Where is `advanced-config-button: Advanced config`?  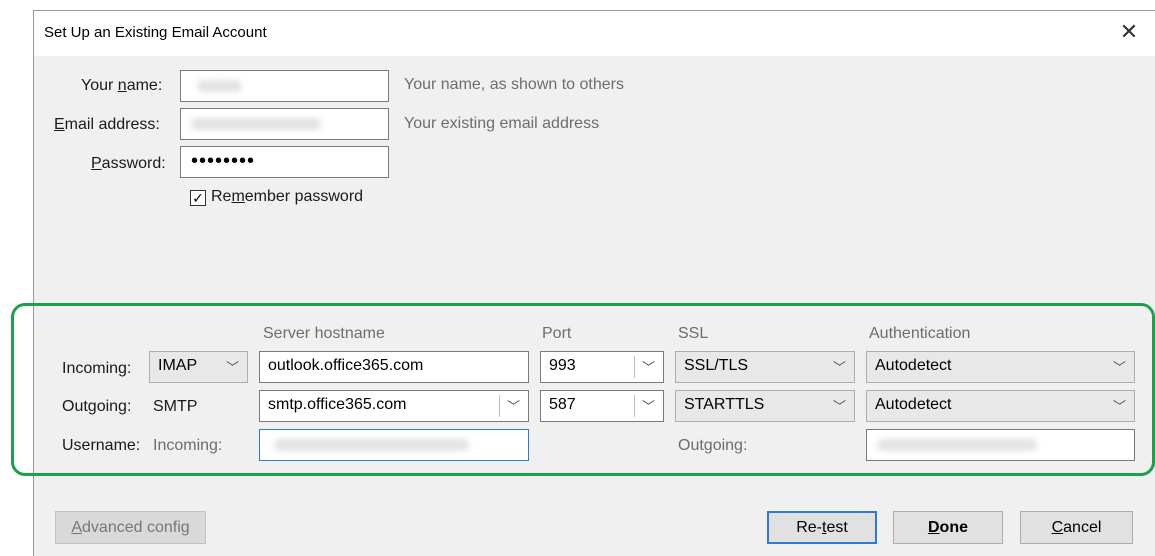
advanced-config-button: Advanced config is located at coordinates (130, 527).